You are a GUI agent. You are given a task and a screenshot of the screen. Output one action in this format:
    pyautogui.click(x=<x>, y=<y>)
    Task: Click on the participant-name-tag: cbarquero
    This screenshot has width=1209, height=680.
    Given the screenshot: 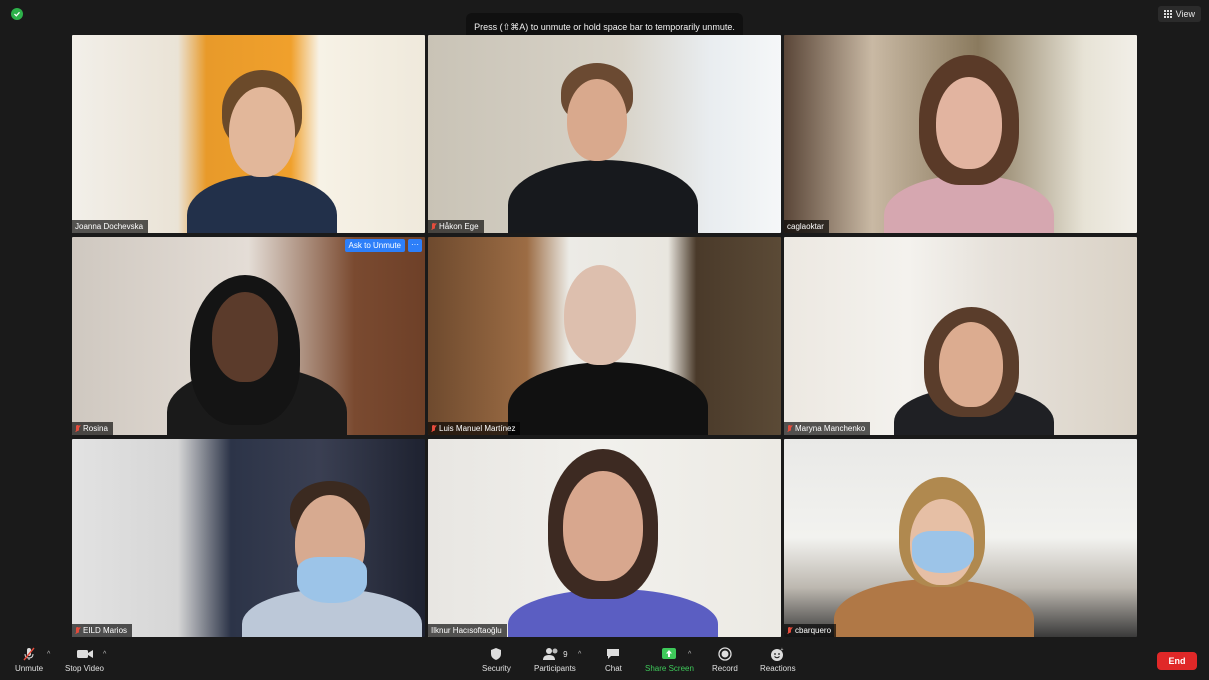 What is the action you would take?
    pyautogui.click(x=810, y=630)
    